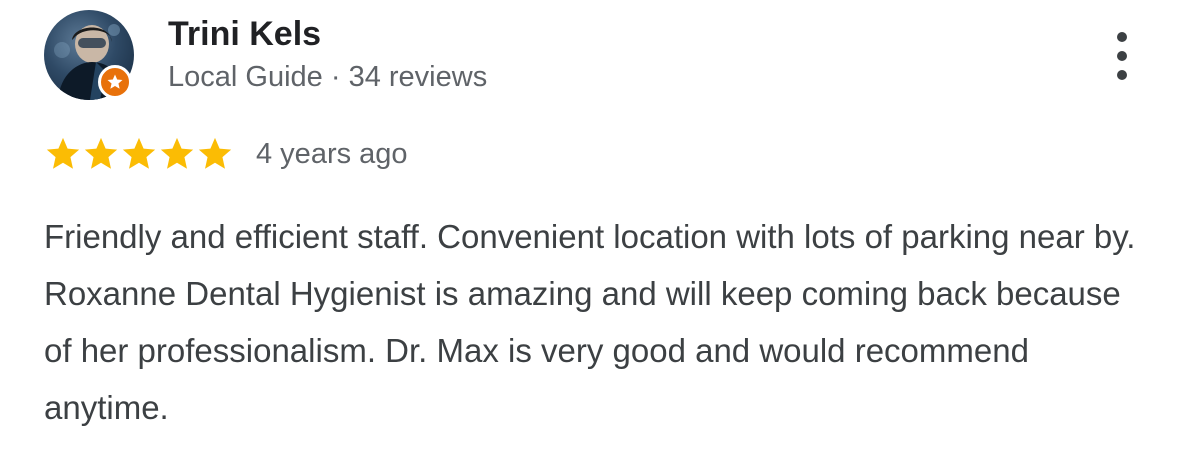 The image size is (1200, 453). What do you see at coordinates (332, 154) in the screenshot?
I see `review-date: 4 years ago` at bounding box center [332, 154].